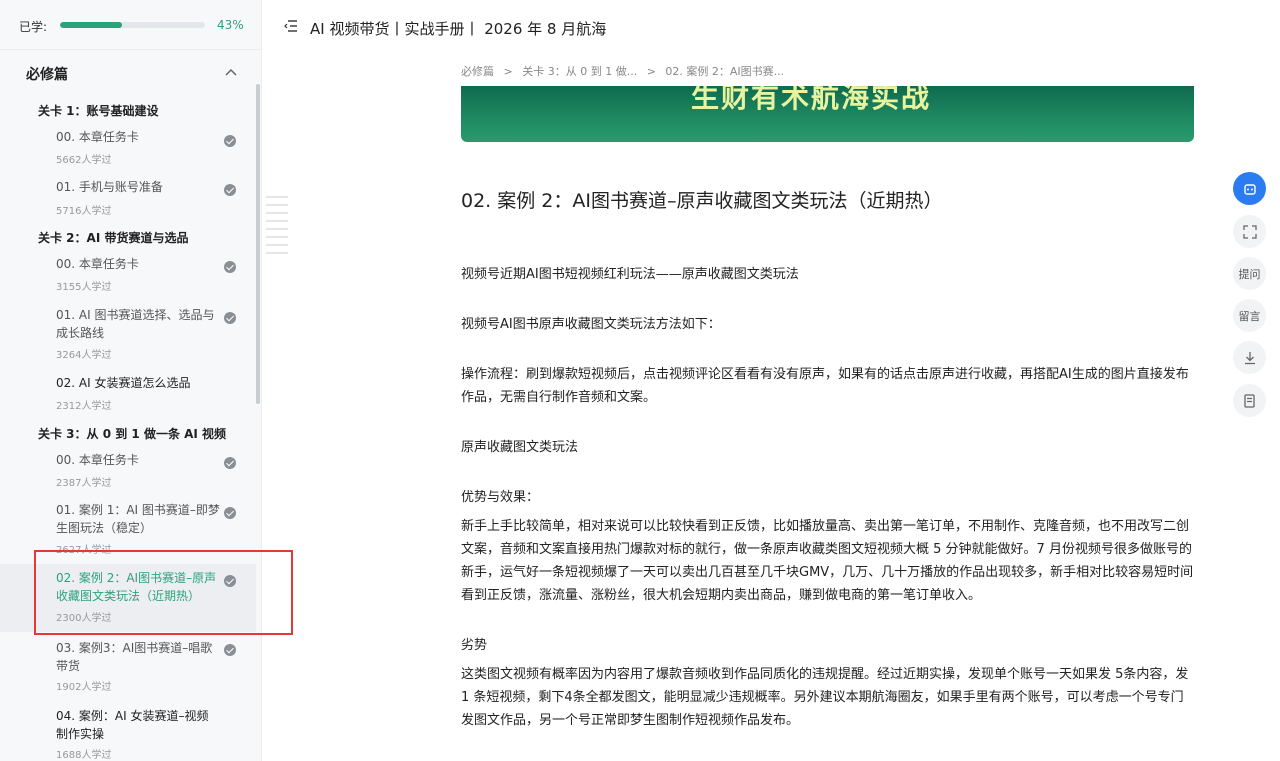 The image size is (1280, 761). Describe the element at coordinates (132, 433) in the screenshot. I see `level-3-title: 关卡 3：从 0 到 1 做一条 AI 视频` at that location.